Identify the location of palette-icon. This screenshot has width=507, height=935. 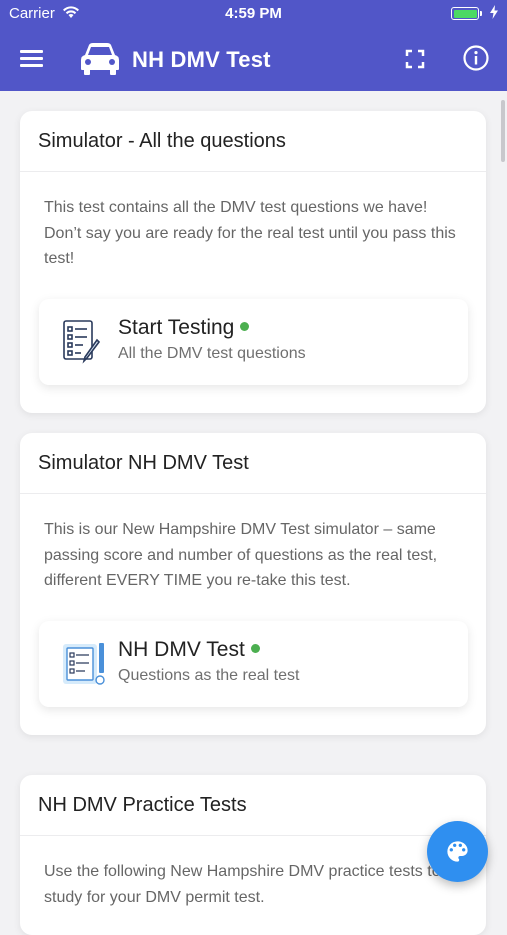
(457, 851).